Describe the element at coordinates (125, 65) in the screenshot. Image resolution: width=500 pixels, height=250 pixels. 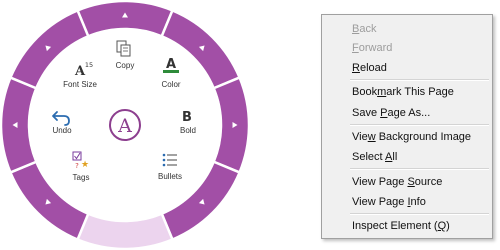
I see `copy-label: Copy` at that location.